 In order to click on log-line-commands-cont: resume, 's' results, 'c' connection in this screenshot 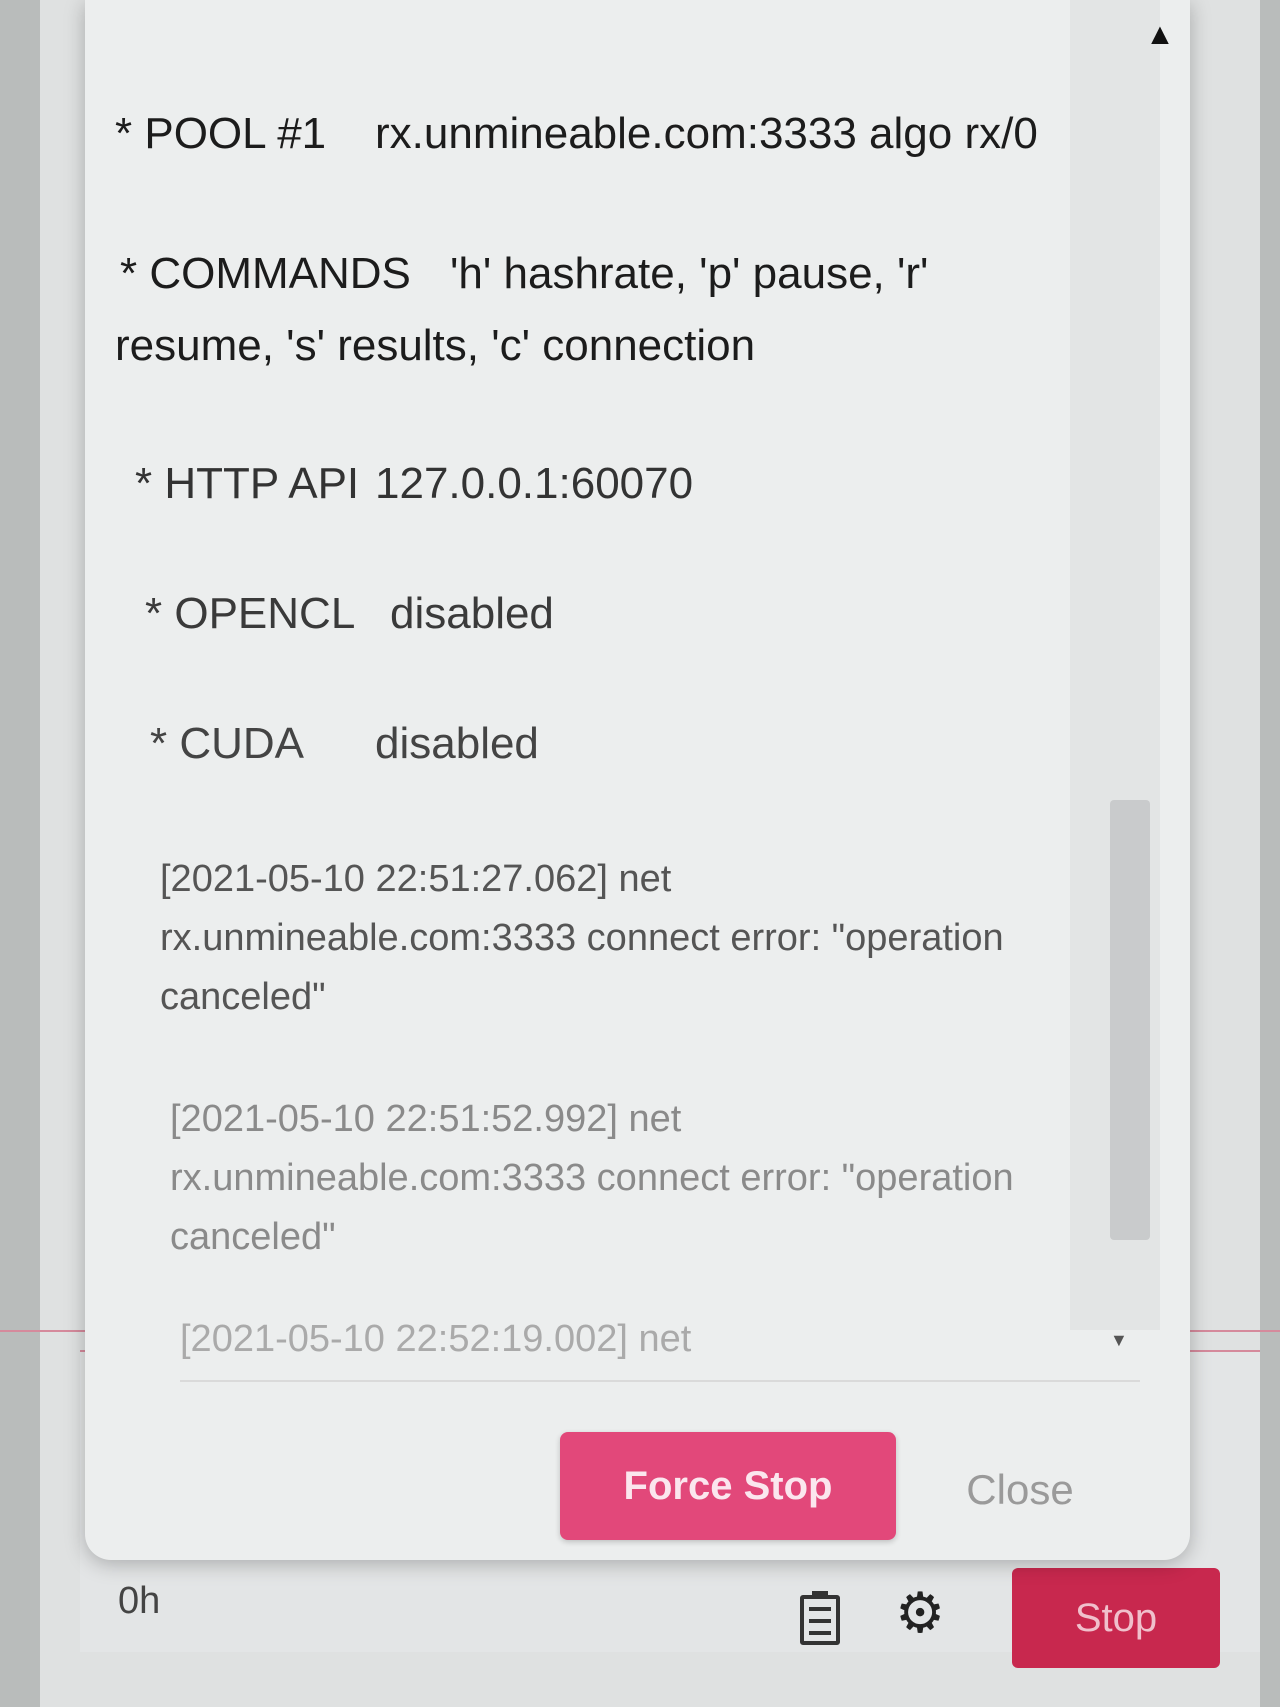, I will do `click(435, 346)`.